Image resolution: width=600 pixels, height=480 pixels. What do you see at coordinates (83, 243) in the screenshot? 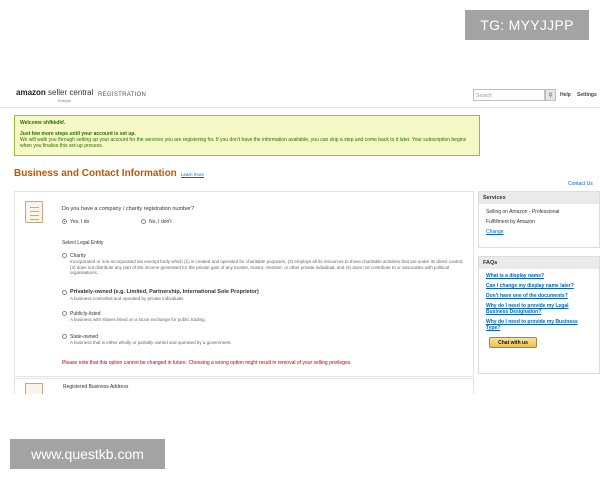
I see `select-legal-entity-heading: Select Legal Entity` at bounding box center [83, 243].